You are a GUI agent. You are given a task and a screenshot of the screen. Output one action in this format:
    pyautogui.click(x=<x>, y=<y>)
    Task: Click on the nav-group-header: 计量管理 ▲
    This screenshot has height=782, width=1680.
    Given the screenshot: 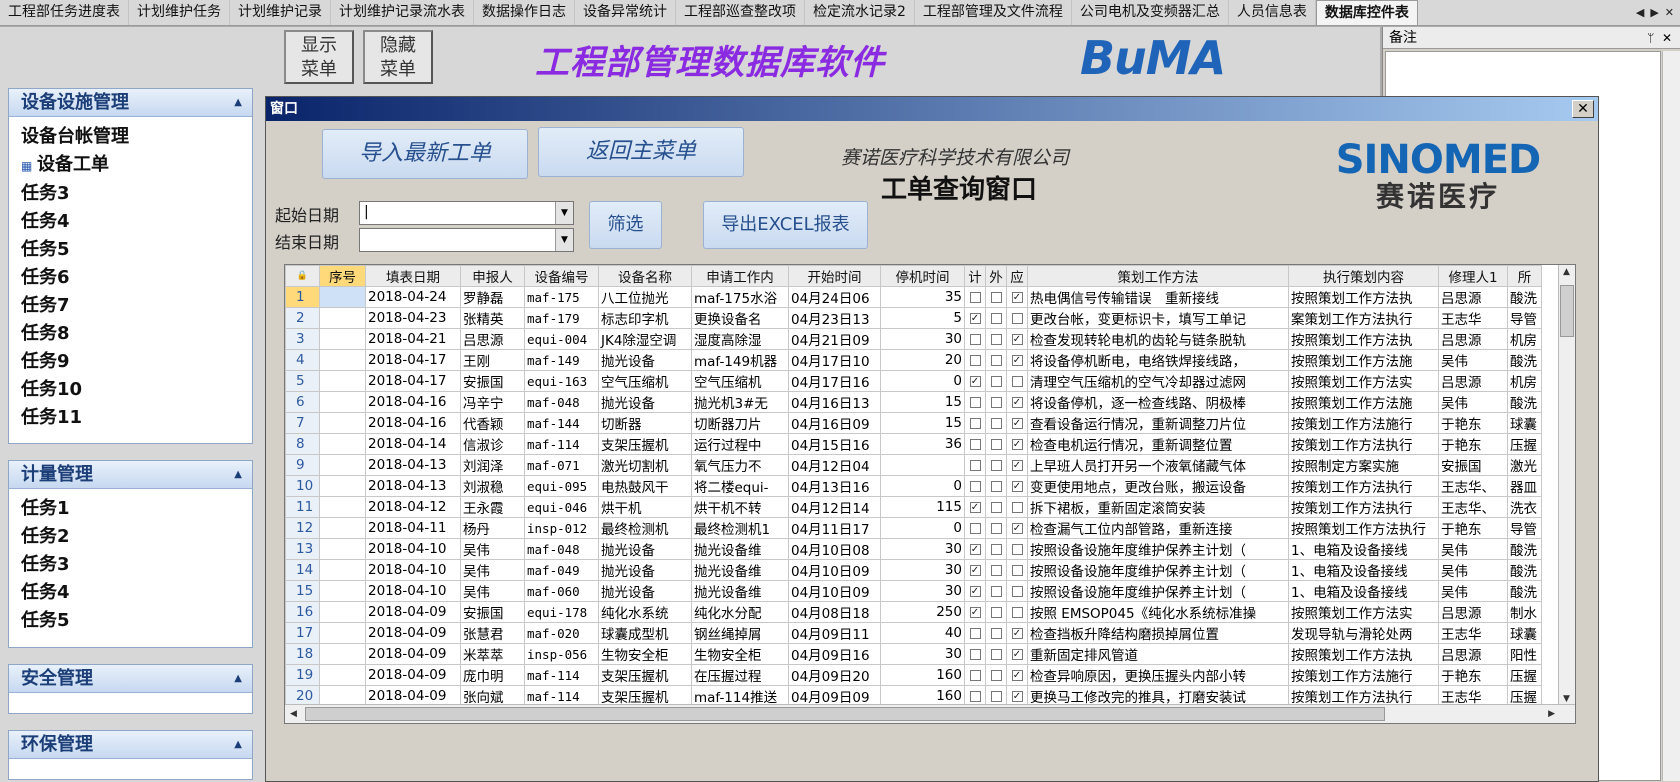 What is the action you would take?
    pyautogui.click(x=130, y=475)
    